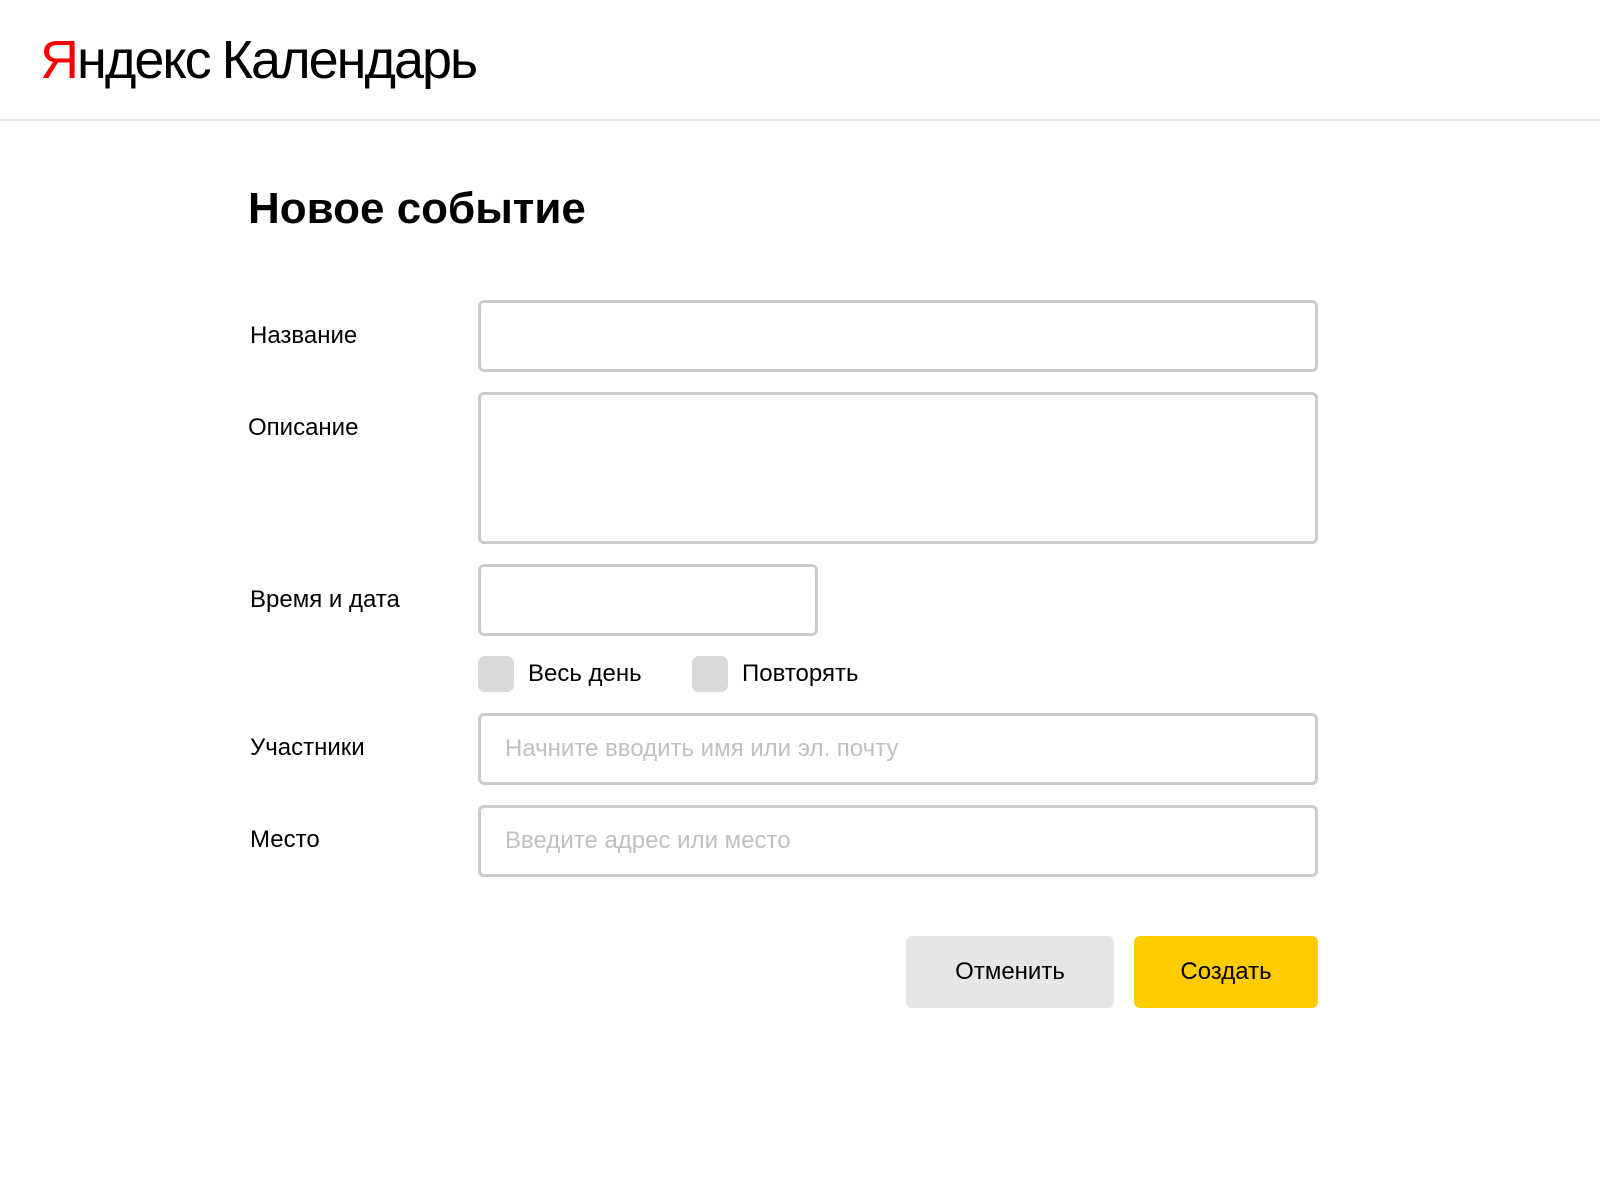  Describe the element at coordinates (307, 747) in the screenshot. I see `participants-label: Участники` at that location.